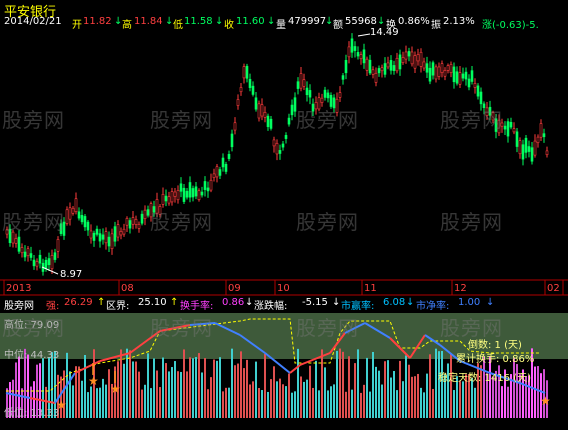  I want to click on xaxis-2013: 2013, so click(19, 288).